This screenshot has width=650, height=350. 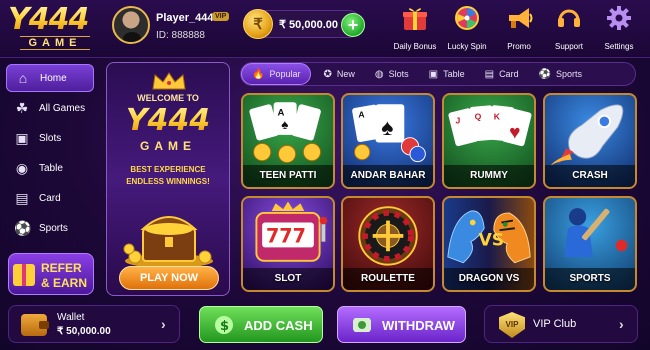 I want to click on cricket-player-icon, so click(x=596, y=232).